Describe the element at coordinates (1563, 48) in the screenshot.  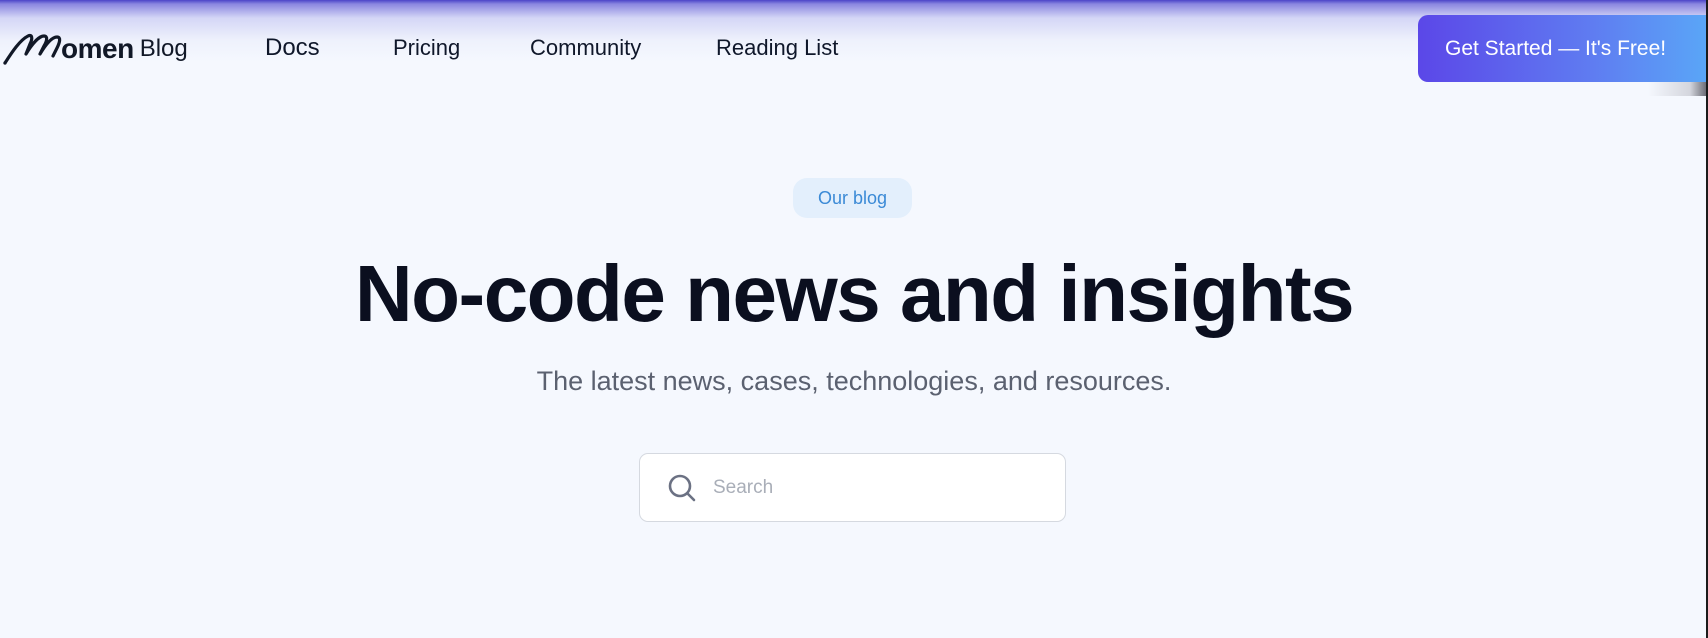
I see `get-started-button: Get Started — It's Free!` at that location.